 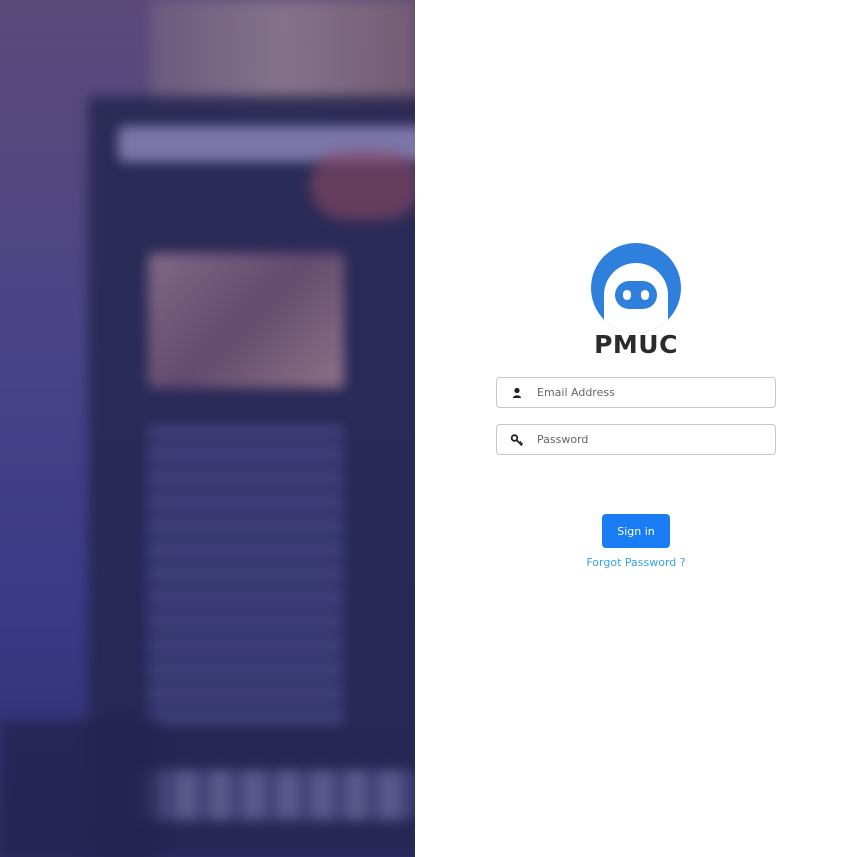 I want to click on password-field-wrapper, so click(x=636, y=439).